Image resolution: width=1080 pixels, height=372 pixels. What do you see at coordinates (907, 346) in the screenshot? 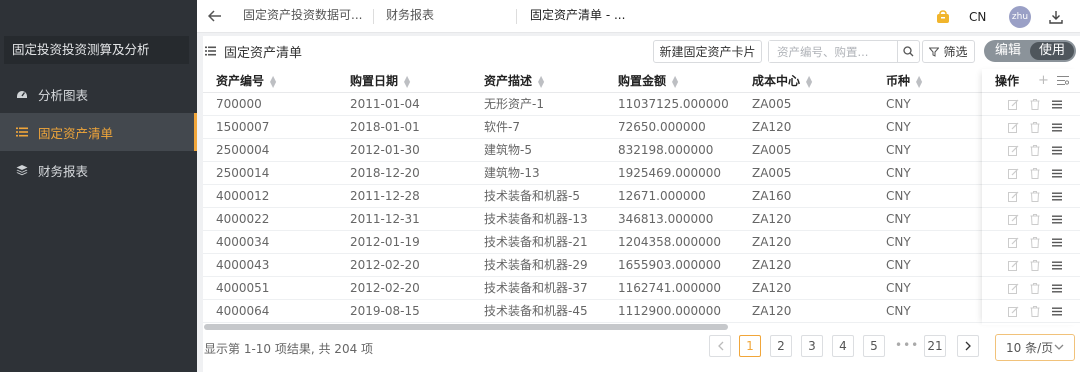
I see `page-ellipsis: •••` at bounding box center [907, 346].